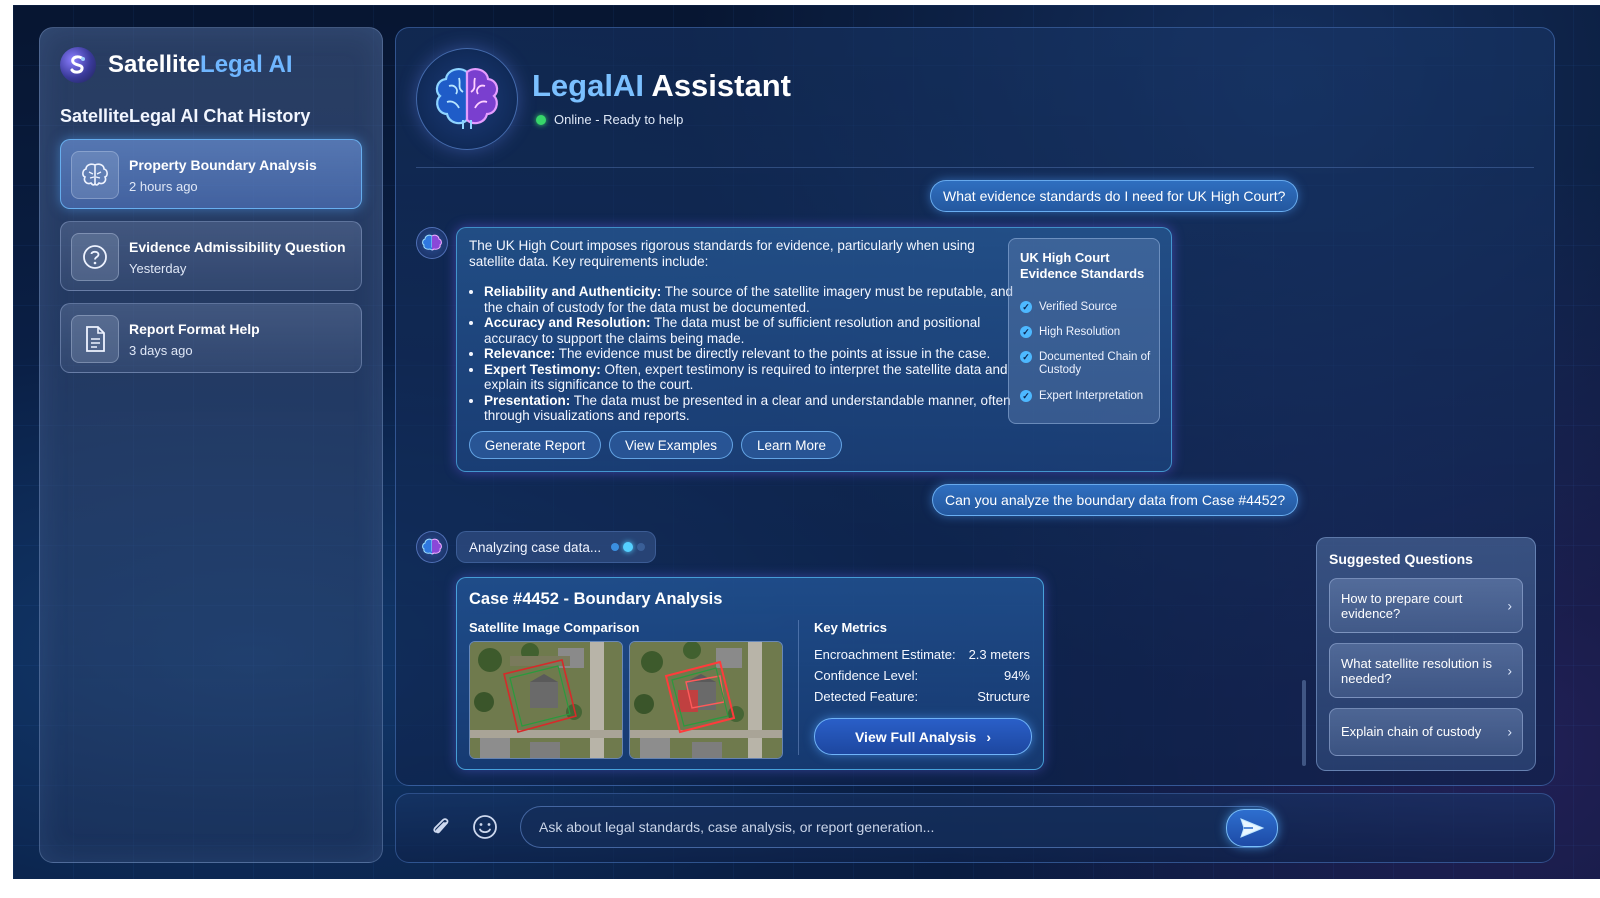 The width and height of the screenshot is (1600, 898). What do you see at coordinates (237, 247) in the screenshot?
I see `history-item-title: Evidence Admissibility Question` at bounding box center [237, 247].